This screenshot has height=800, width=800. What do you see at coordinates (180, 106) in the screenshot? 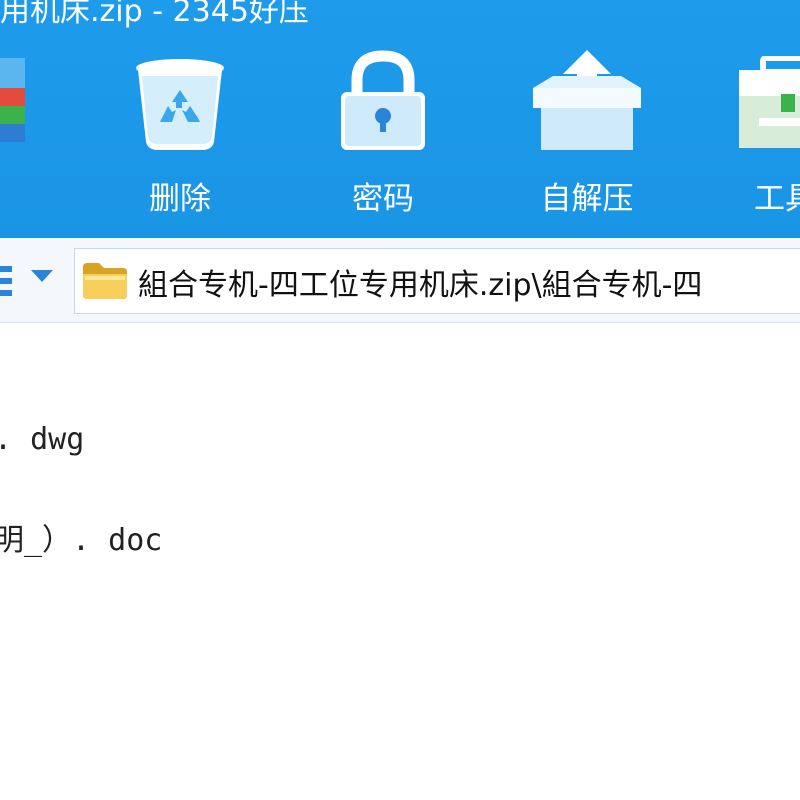
I see `recycle-bin-icon` at bounding box center [180, 106].